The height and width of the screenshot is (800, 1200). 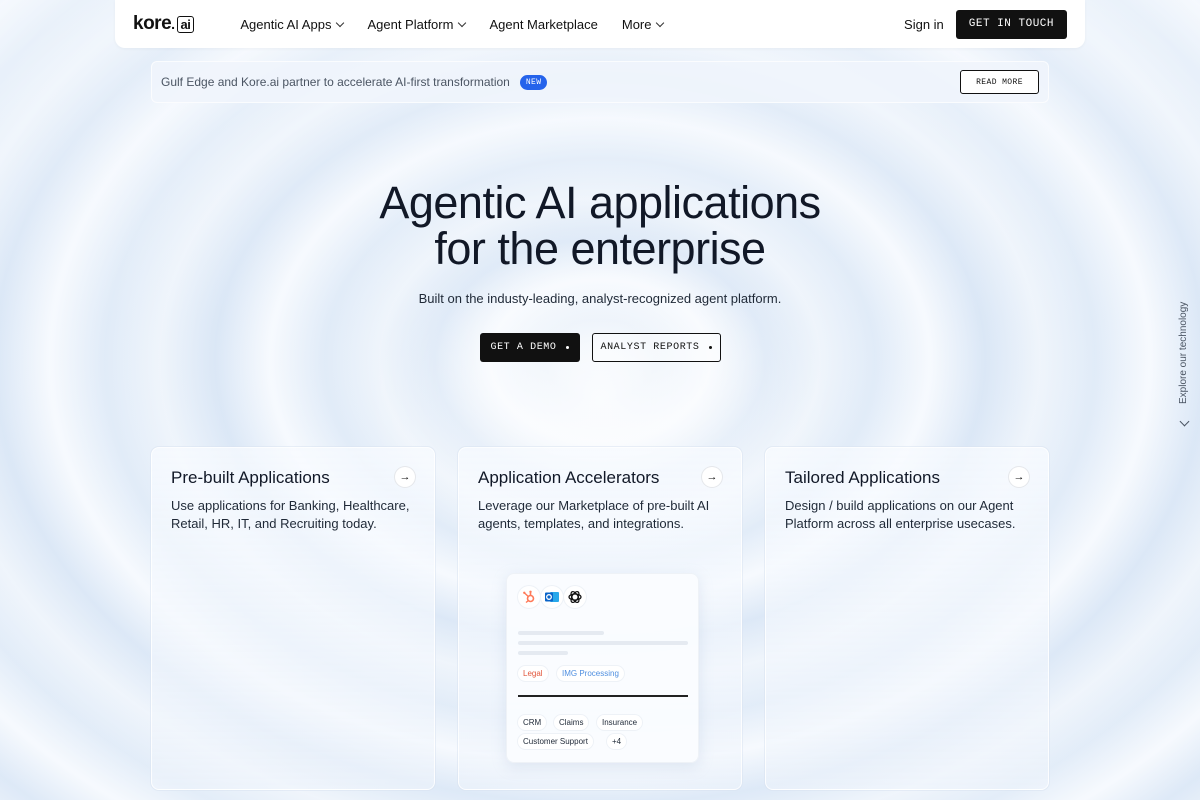 I want to click on hero-cta-group: GET A DEMO ANALYST REPORTS, so click(x=600, y=347).